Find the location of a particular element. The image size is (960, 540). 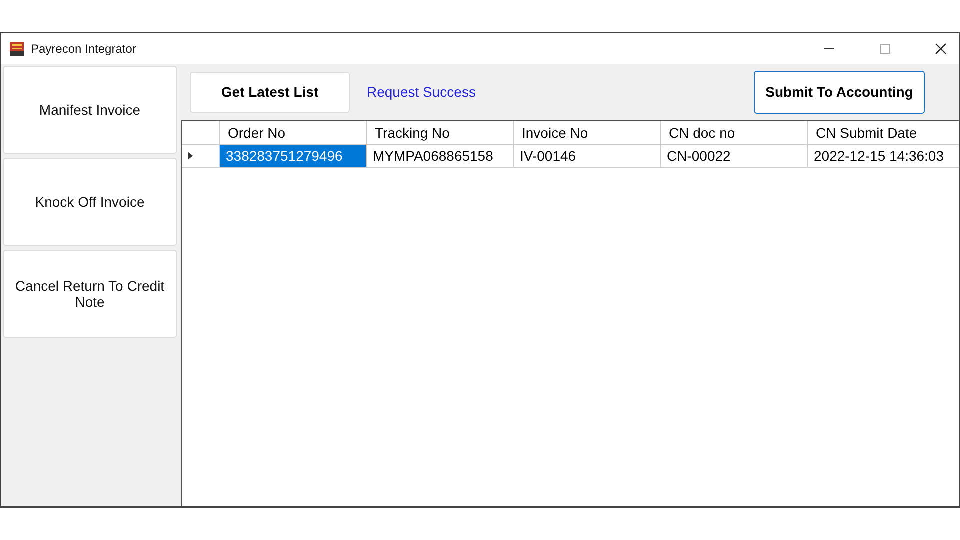

close-icon is located at coordinates (941, 48).